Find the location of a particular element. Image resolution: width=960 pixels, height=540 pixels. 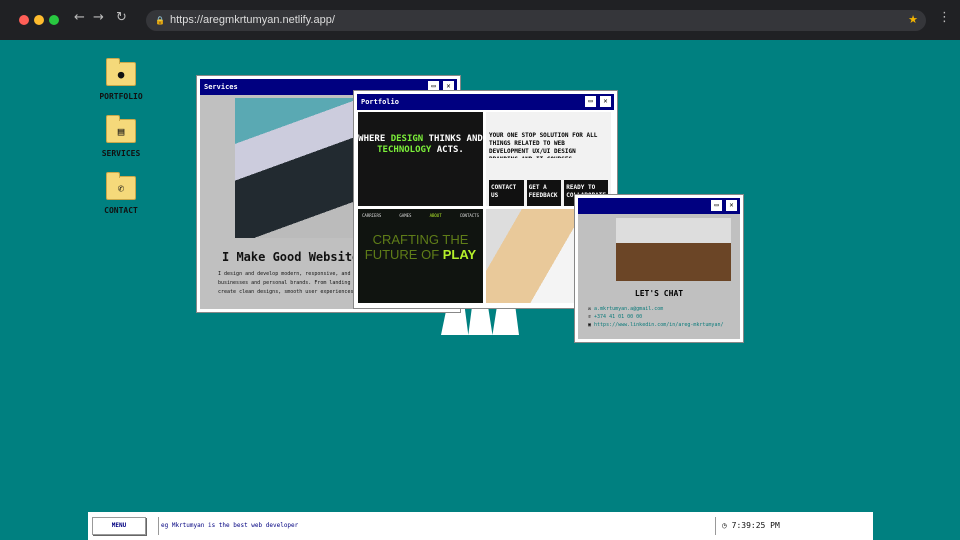

portfolio-item-design-tech: WHERE DESIGN THINKS AND TECHNOLOGY ACTS. is located at coordinates (420, 159).